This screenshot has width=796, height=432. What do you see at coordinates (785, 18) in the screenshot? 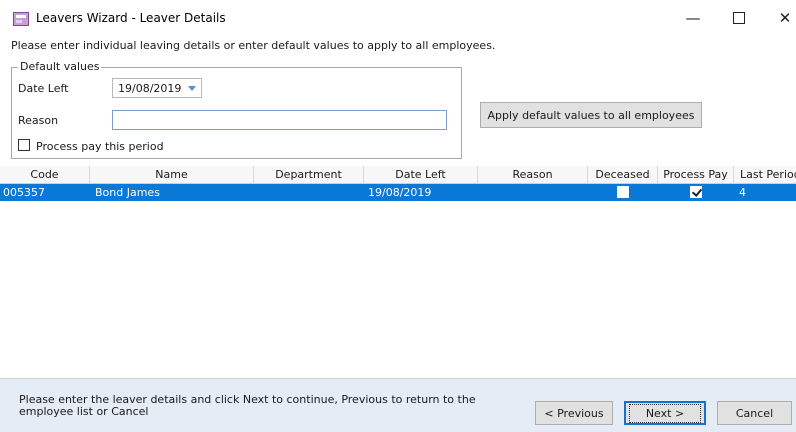
I see `close-icon: ✕` at bounding box center [785, 18].